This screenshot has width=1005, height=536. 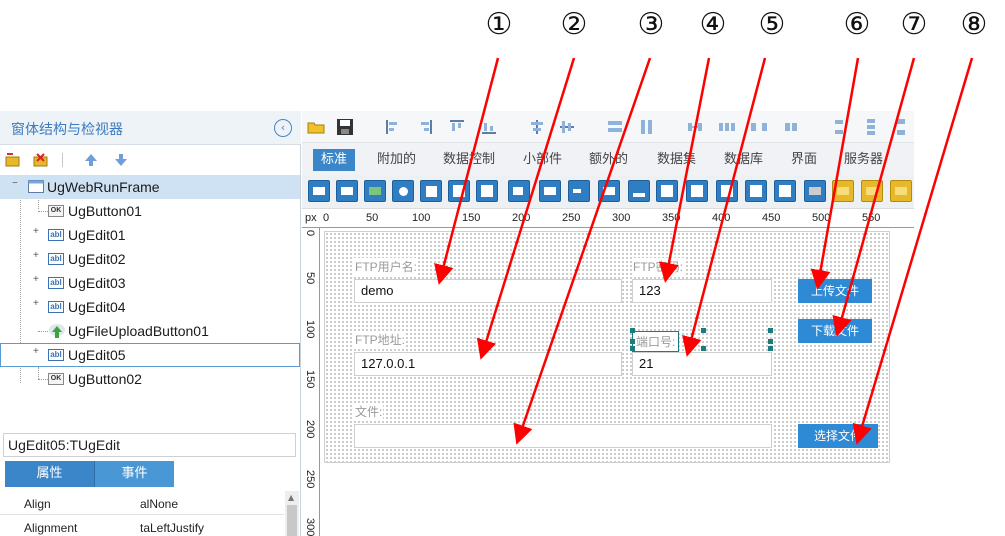 What do you see at coordinates (695, 127) in the screenshot?
I see `space-h-icon` at bounding box center [695, 127].